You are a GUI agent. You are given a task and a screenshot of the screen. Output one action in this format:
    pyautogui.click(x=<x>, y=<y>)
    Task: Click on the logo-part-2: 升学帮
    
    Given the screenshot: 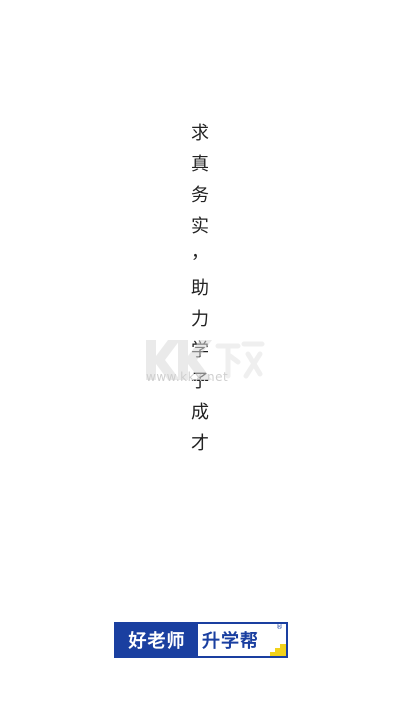 What is the action you would take?
    pyautogui.click(x=230, y=641)
    